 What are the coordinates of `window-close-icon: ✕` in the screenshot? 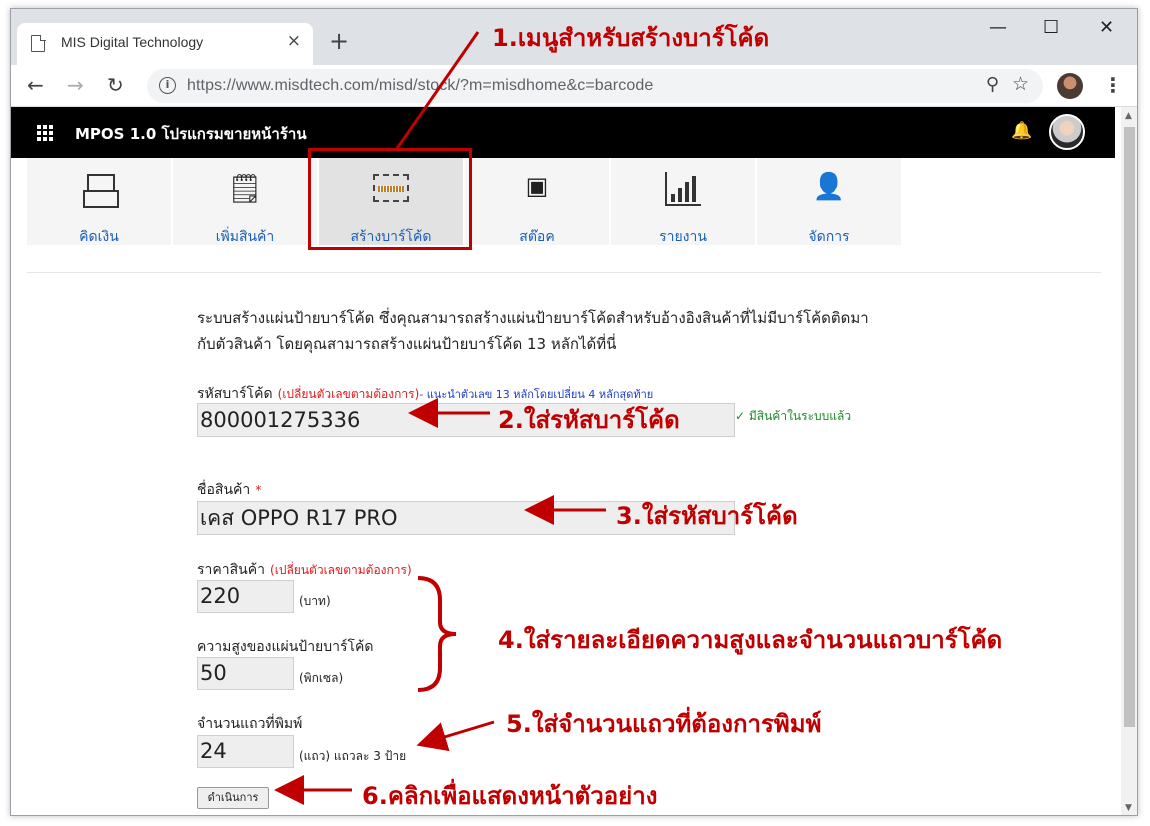 It's located at (1106, 27).